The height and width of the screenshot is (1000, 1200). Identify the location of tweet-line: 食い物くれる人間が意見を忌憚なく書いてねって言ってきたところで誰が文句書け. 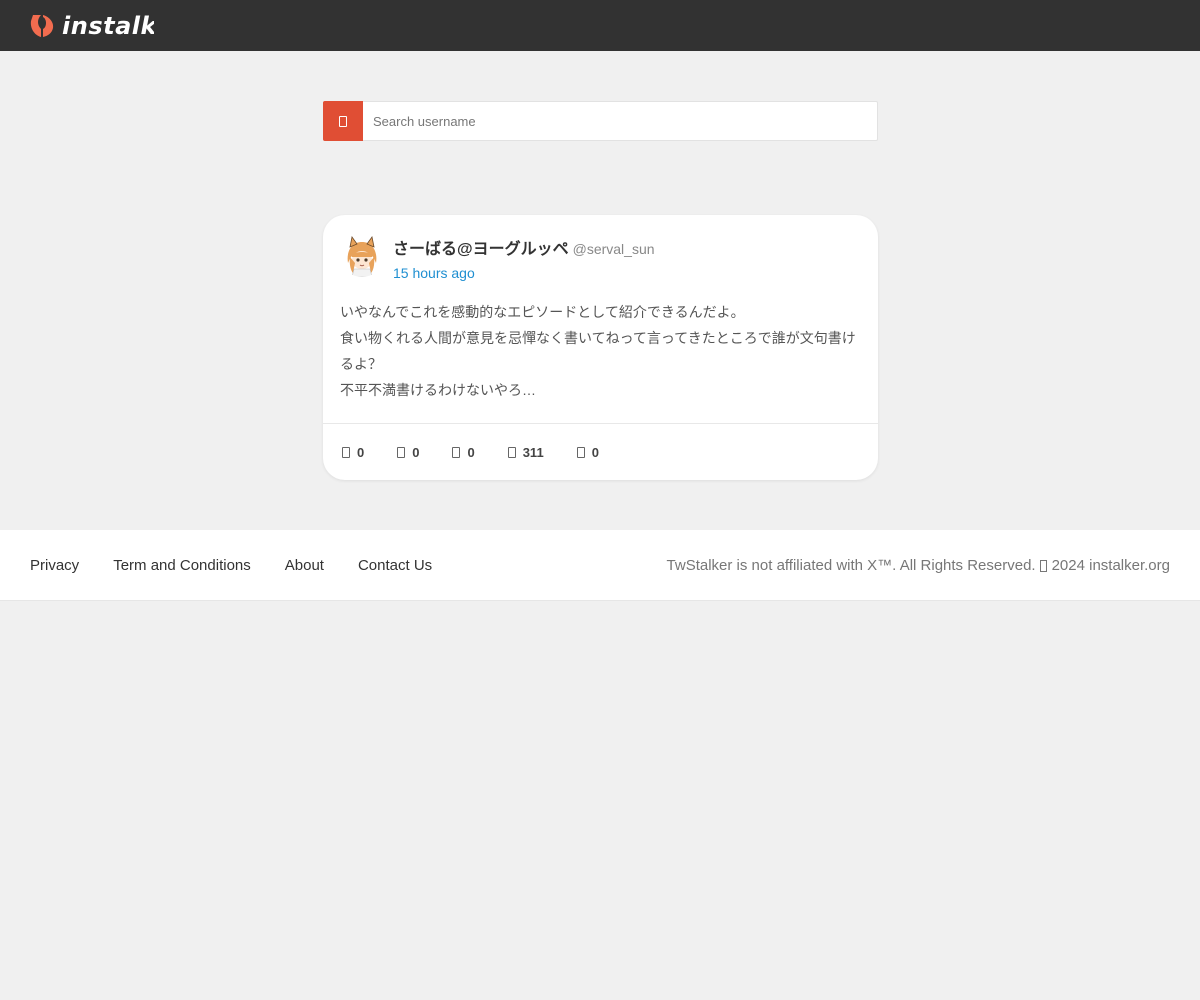
(598, 338).